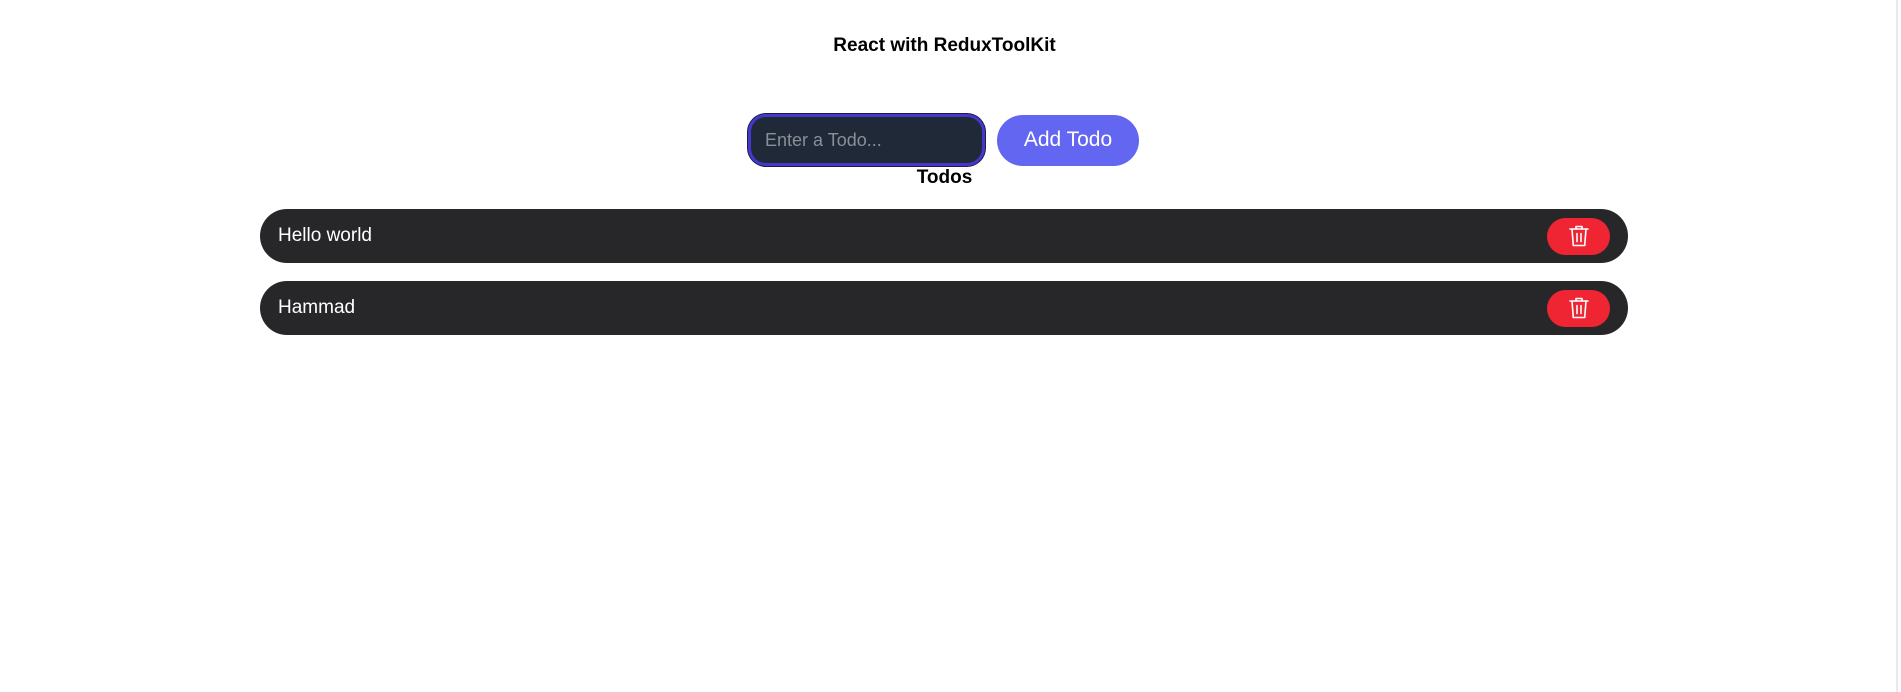  Describe the element at coordinates (325, 235) in the screenshot. I see `todo-text: Hello world` at that location.